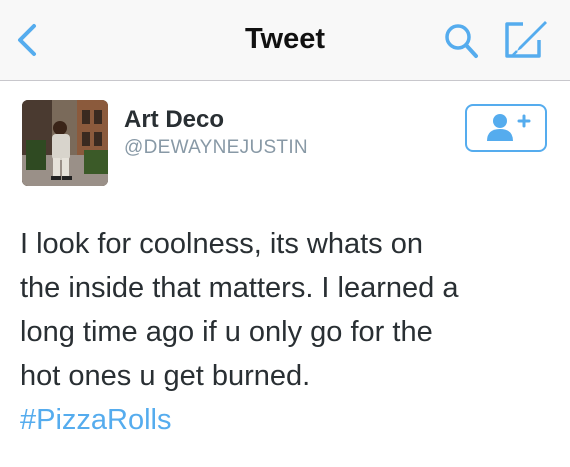  I want to click on author-name: Art Deco, so click(174, 120).